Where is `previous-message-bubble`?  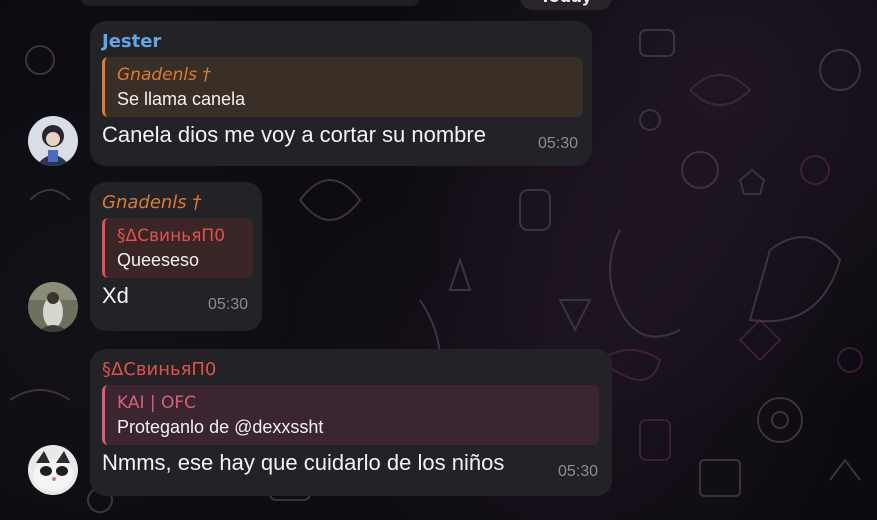 previous-message-bubble is located at coordinates (250, 3).